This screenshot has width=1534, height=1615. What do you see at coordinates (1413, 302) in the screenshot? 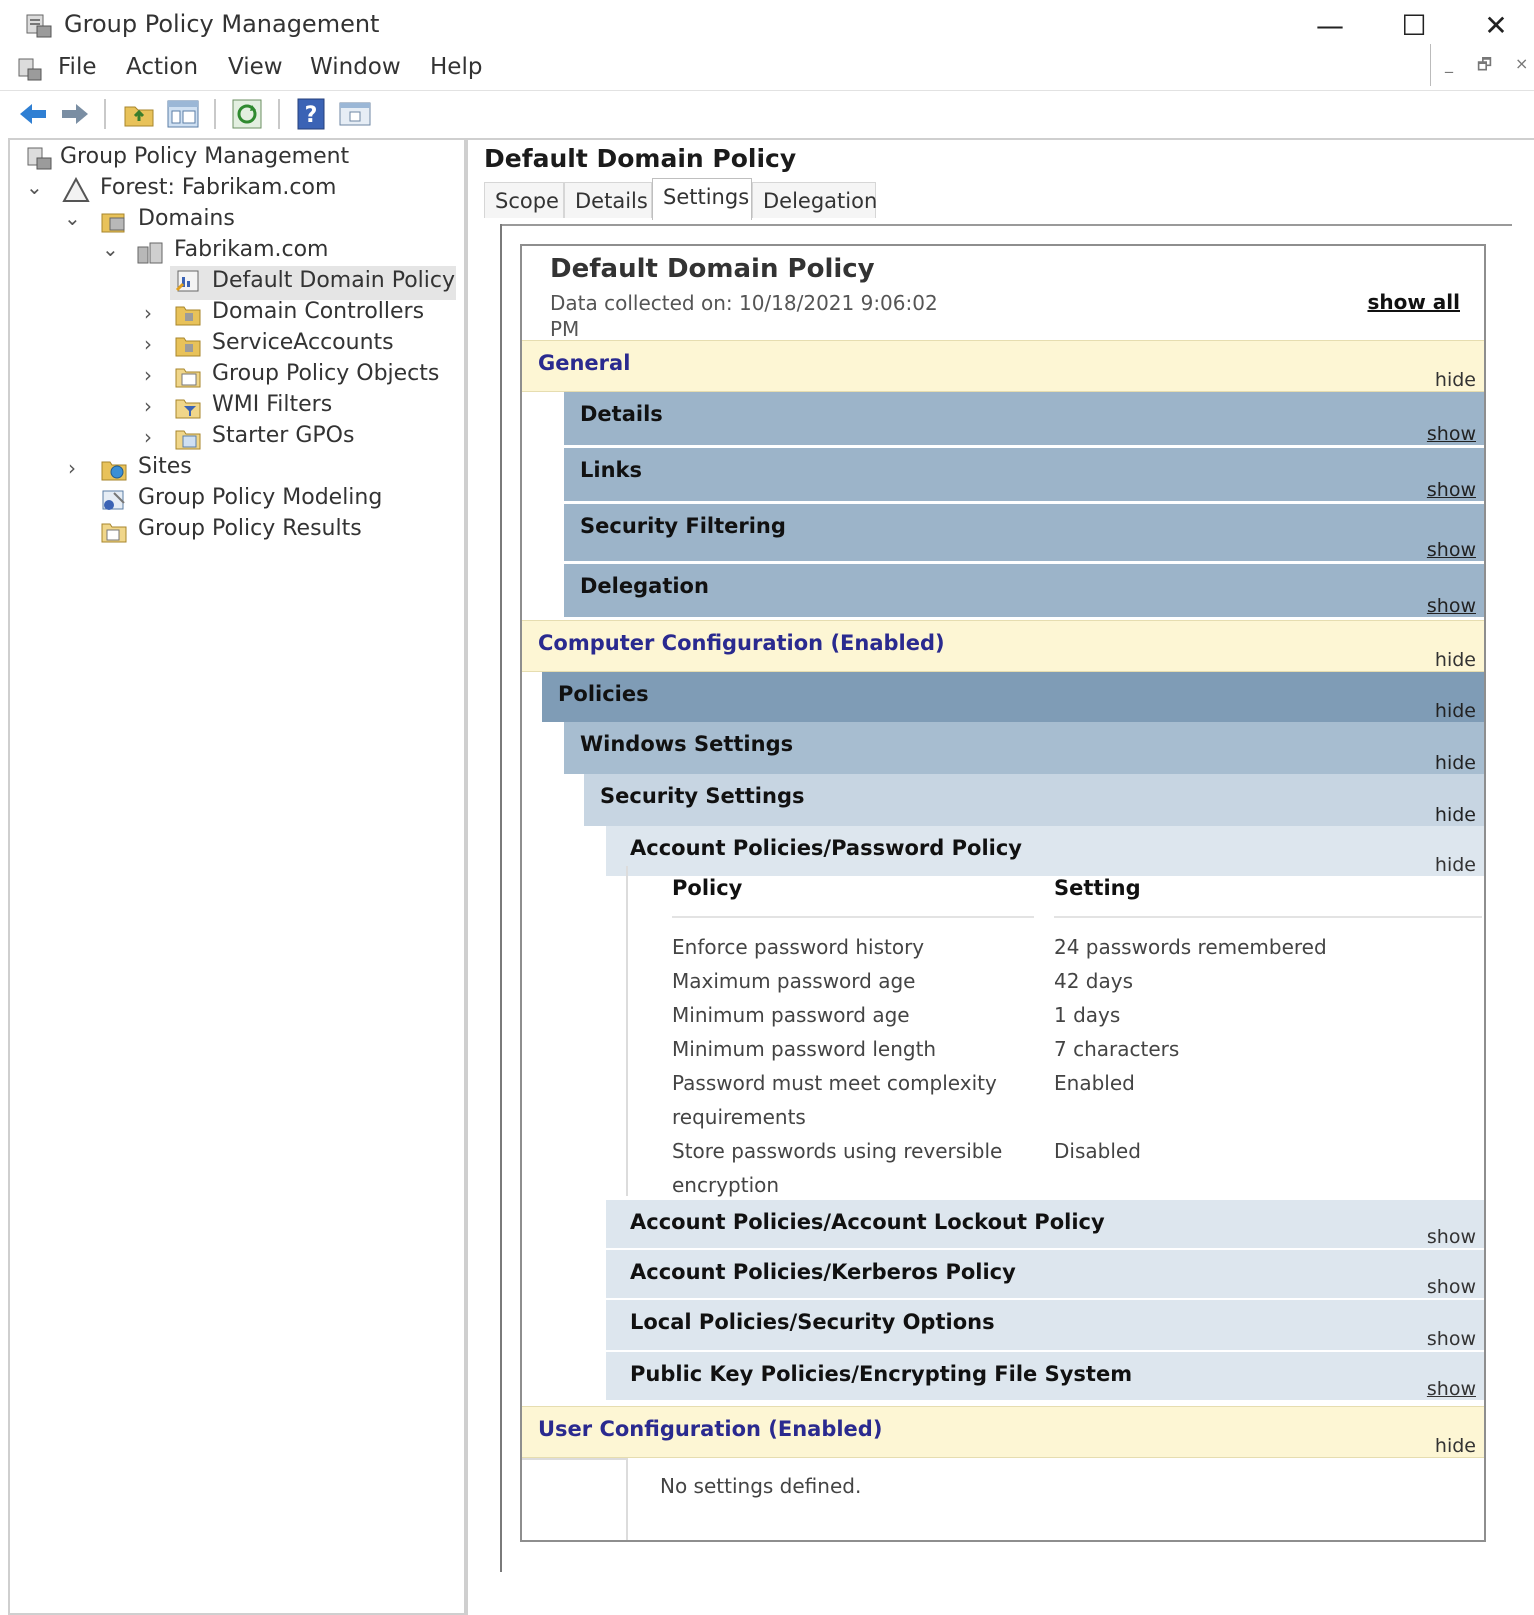
I see `show-all-link: show all` at bounding box center [1413, 302].